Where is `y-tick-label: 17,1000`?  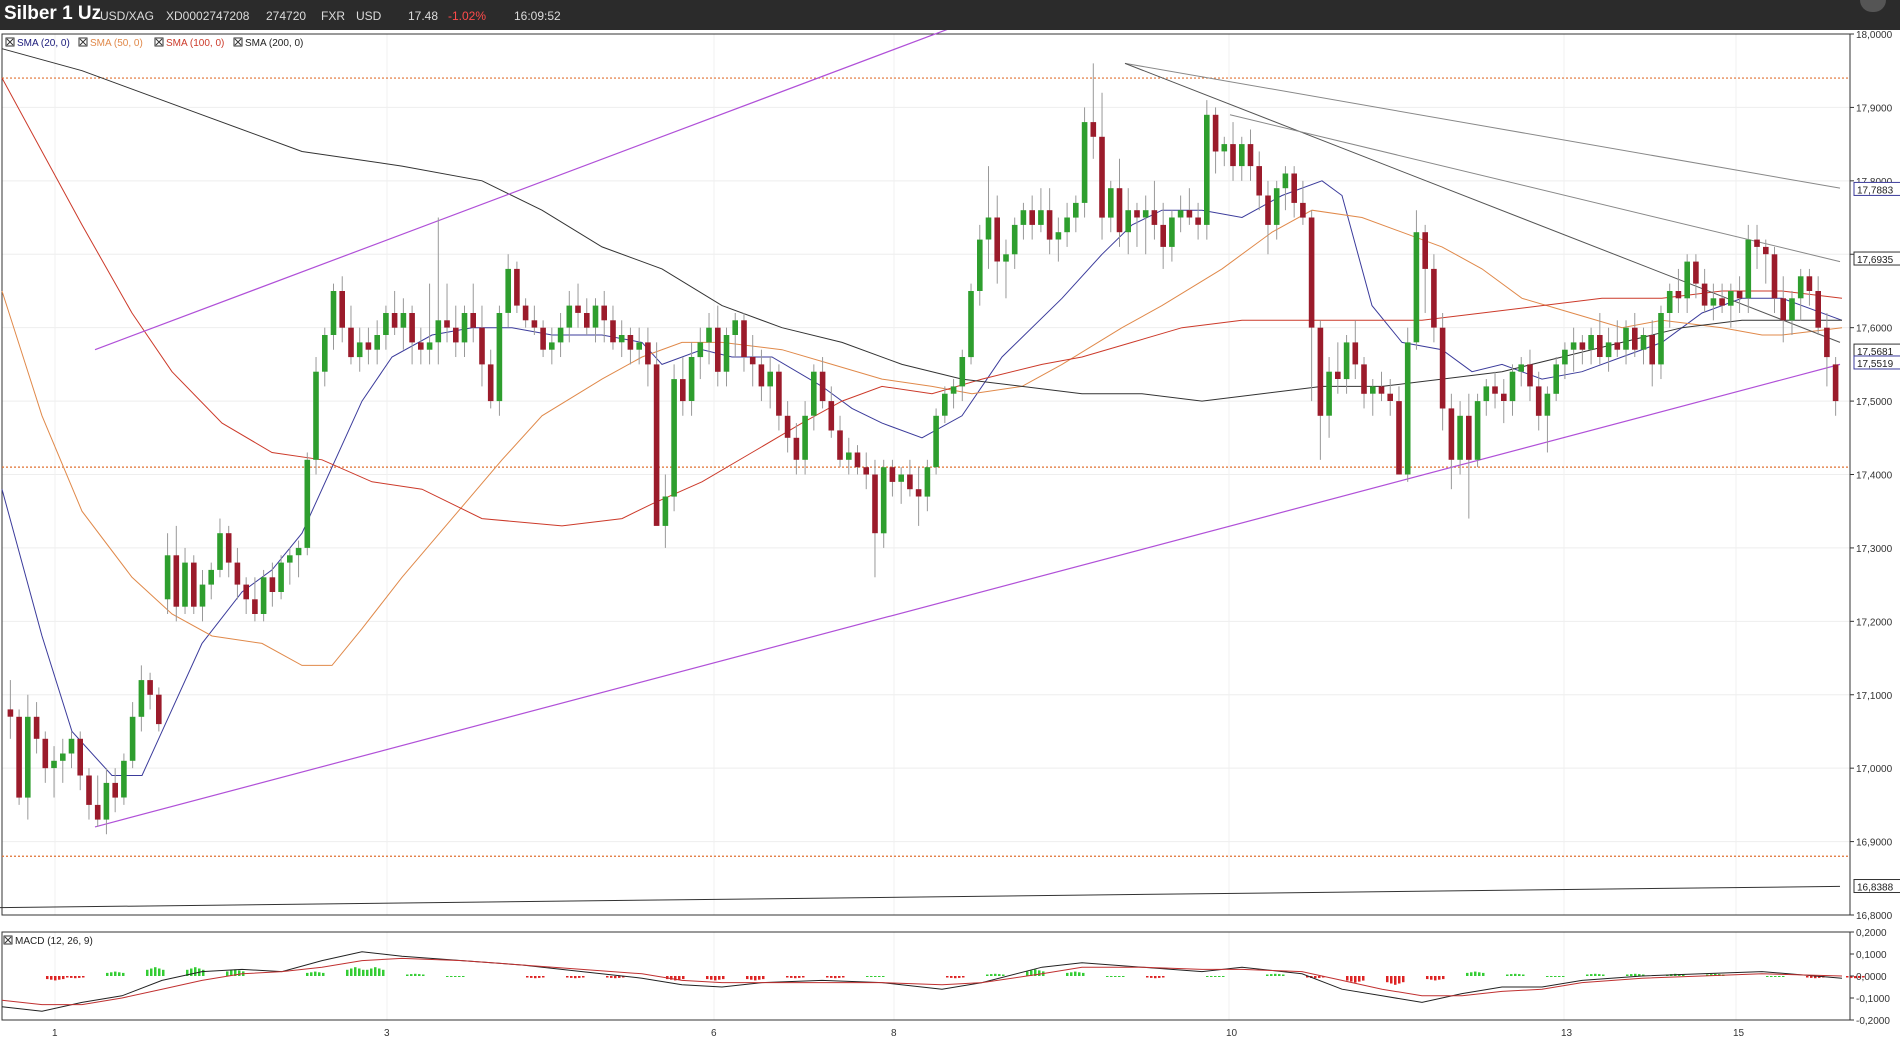
y-tick-label: 17,1000 is located at coordinates (1874, 696).